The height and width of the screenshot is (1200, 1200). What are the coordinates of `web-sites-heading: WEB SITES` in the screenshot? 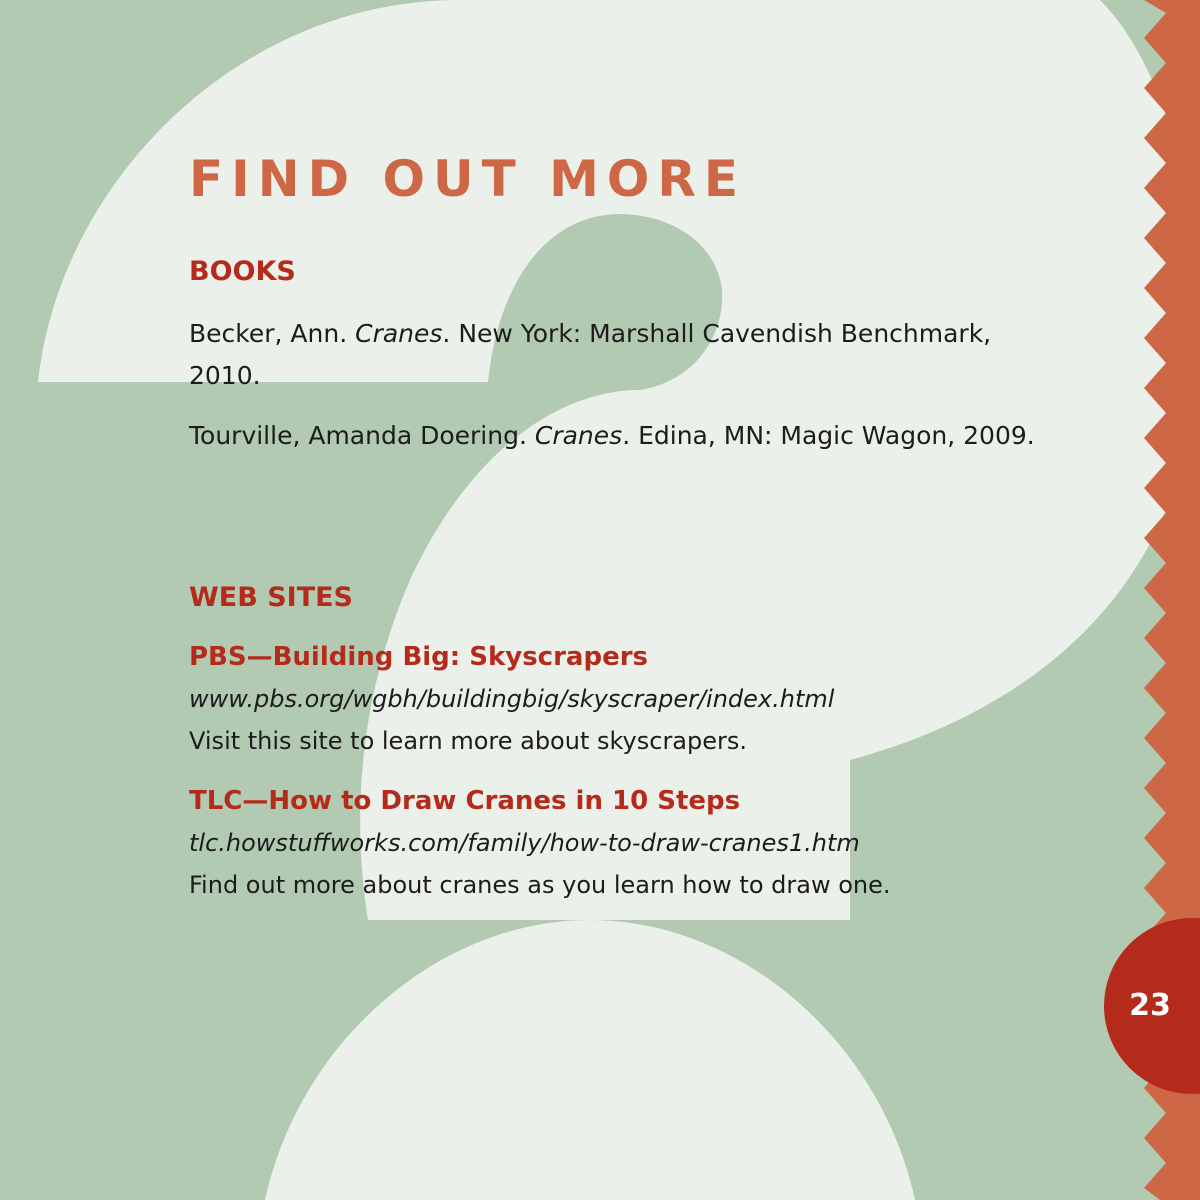 It's located at (271, 597).